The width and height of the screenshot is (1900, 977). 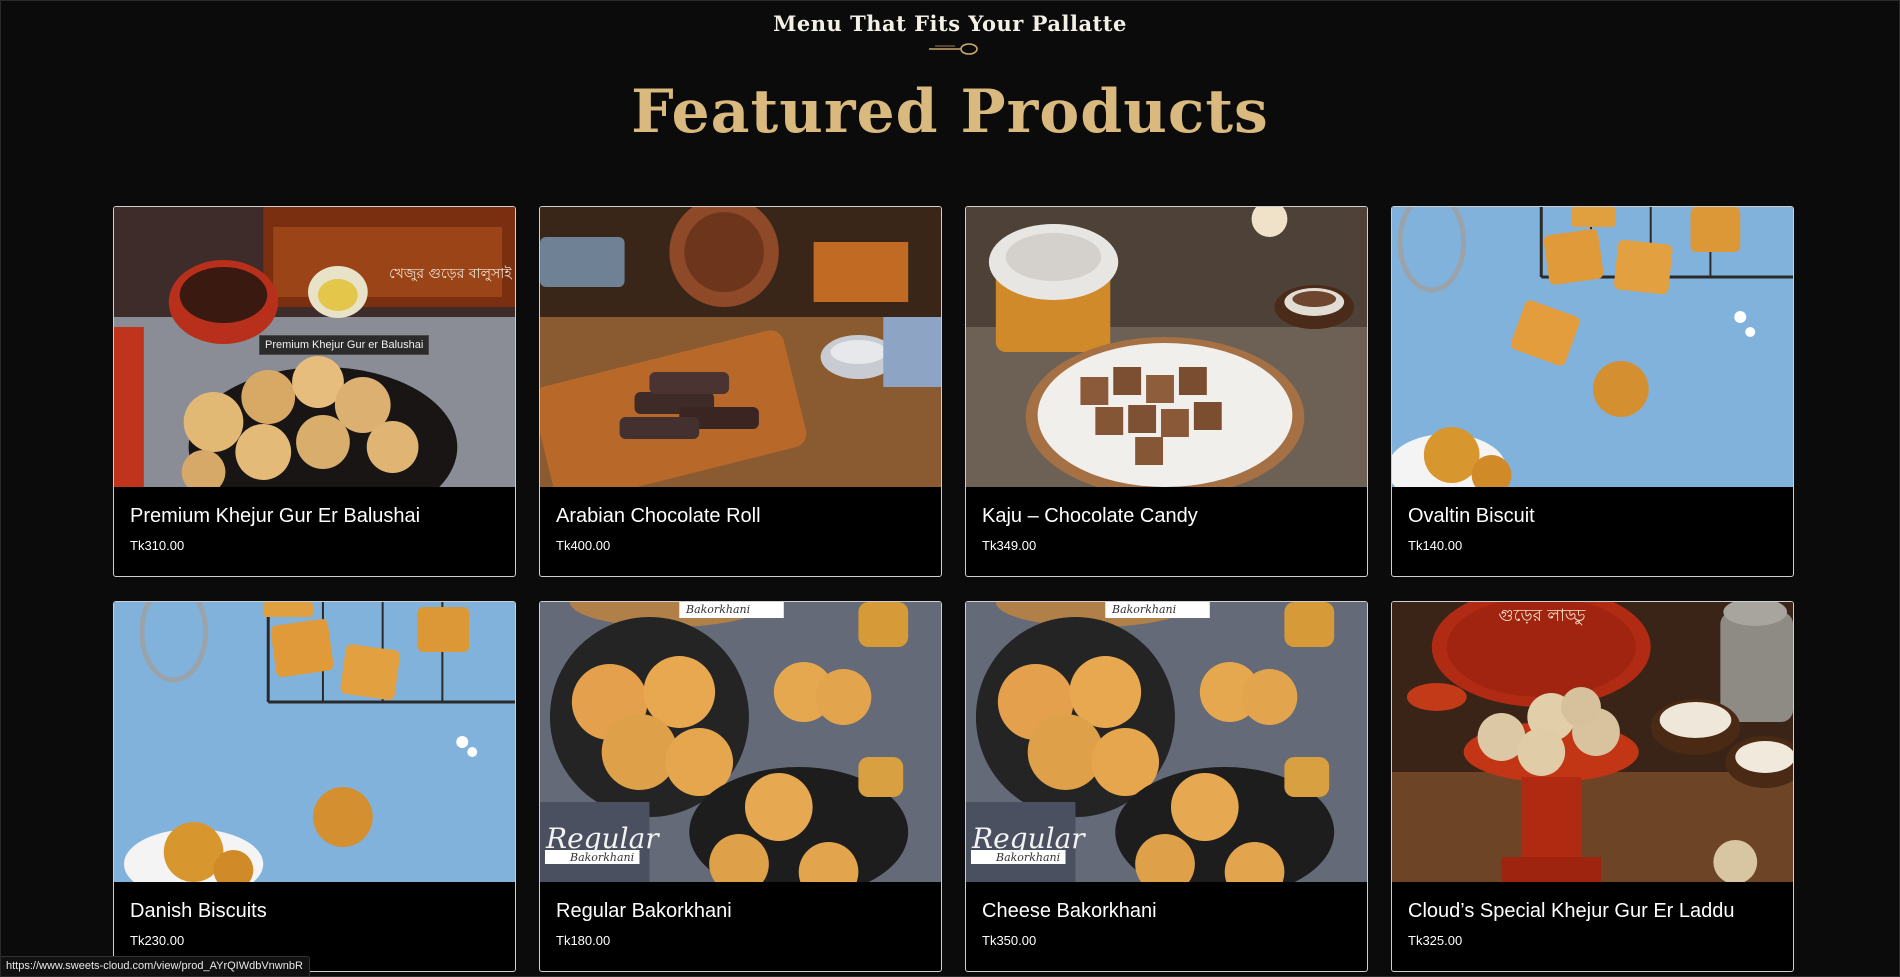 What do you see at coordinates (1090, 516) in the screenshot?
I see `product-name: Kaju – Chocolate Candy` at bounding box center [1090, 516].